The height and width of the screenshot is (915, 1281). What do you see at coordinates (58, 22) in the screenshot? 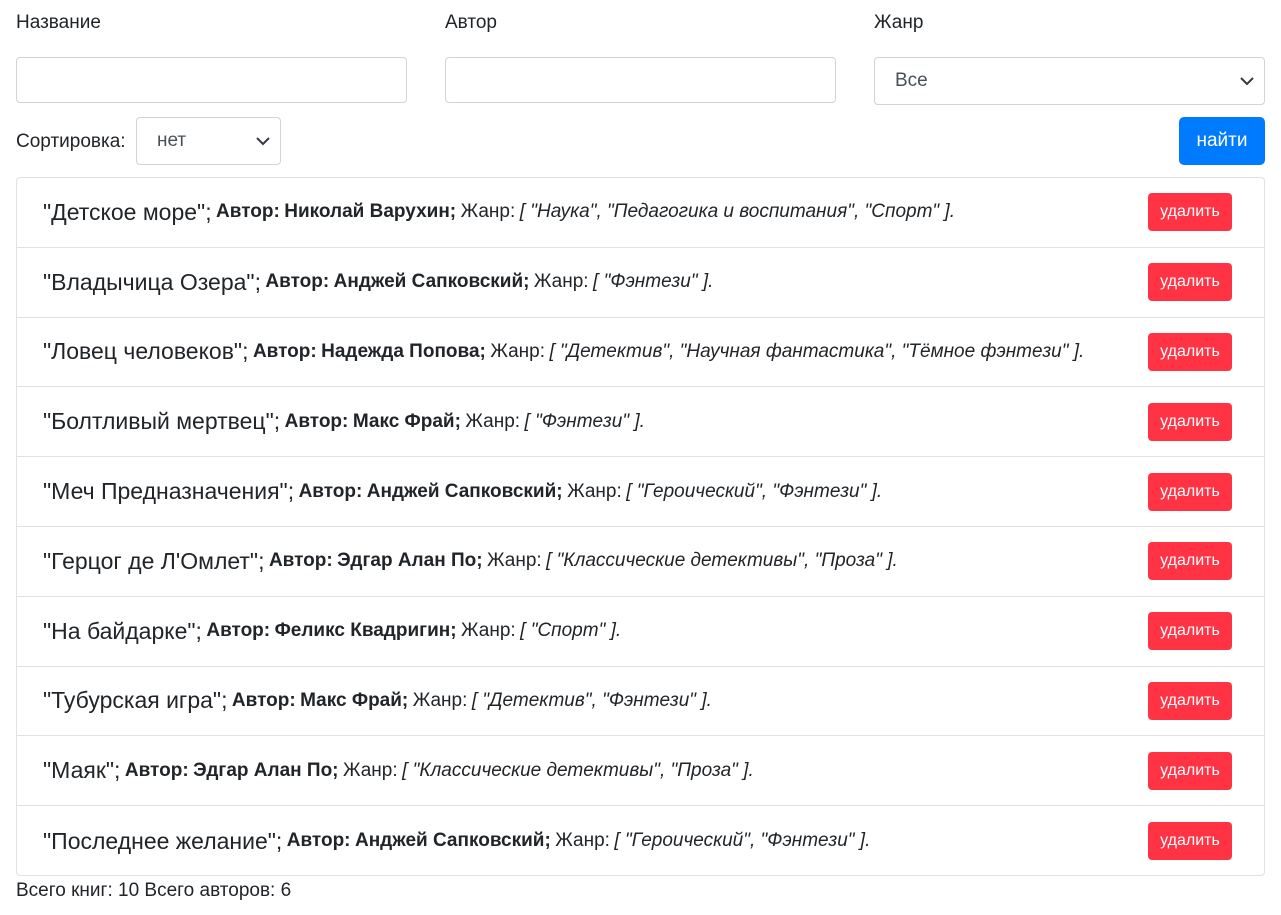
I see `title-filter-label: Название` at bounding box center [58, 22].